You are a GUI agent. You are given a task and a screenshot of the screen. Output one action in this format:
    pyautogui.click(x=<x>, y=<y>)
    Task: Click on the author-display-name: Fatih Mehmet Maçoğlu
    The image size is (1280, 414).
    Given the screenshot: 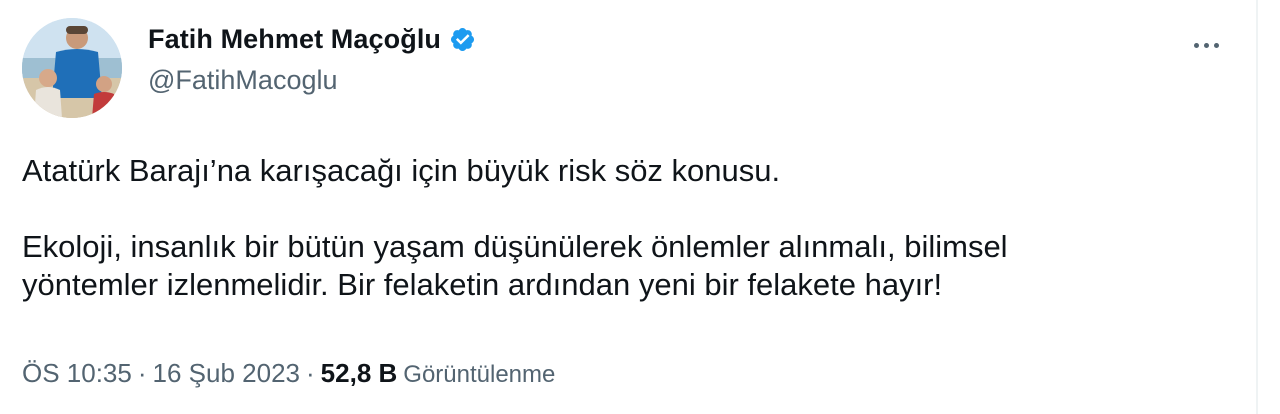 What is the action you would take?
    pyautogui.click(x=294, y=39)
    